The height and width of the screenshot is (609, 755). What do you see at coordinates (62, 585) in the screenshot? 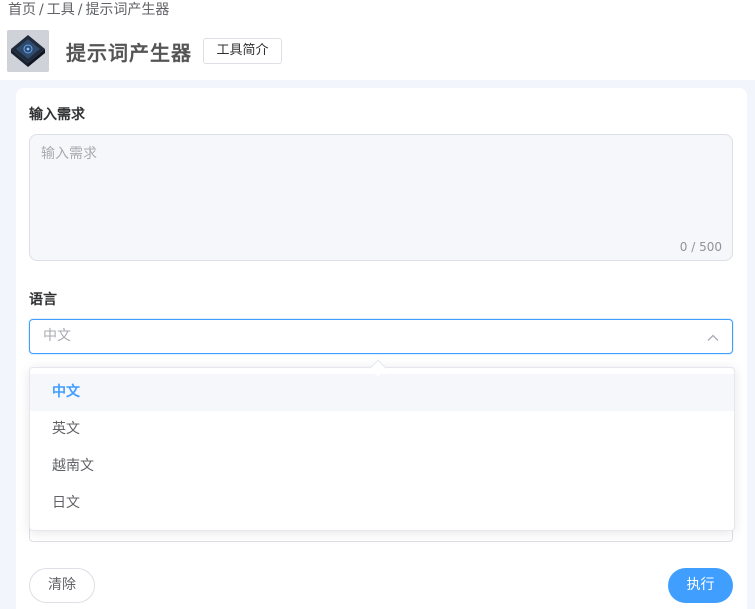
I see `clear-button: 清除` at bounding box center [62, 585].